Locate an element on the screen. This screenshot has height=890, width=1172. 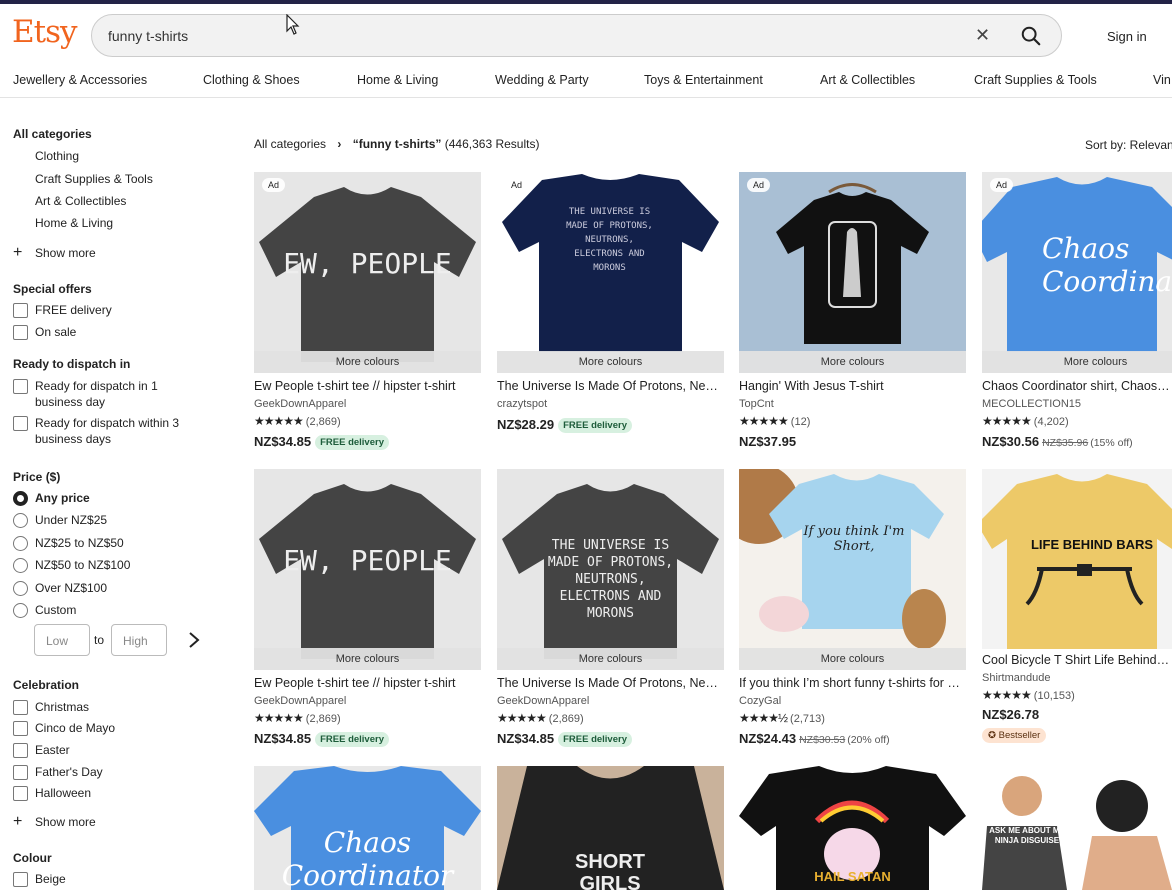
category-craft: Craft Supplies & Tools is located at coordinates (94, 179).